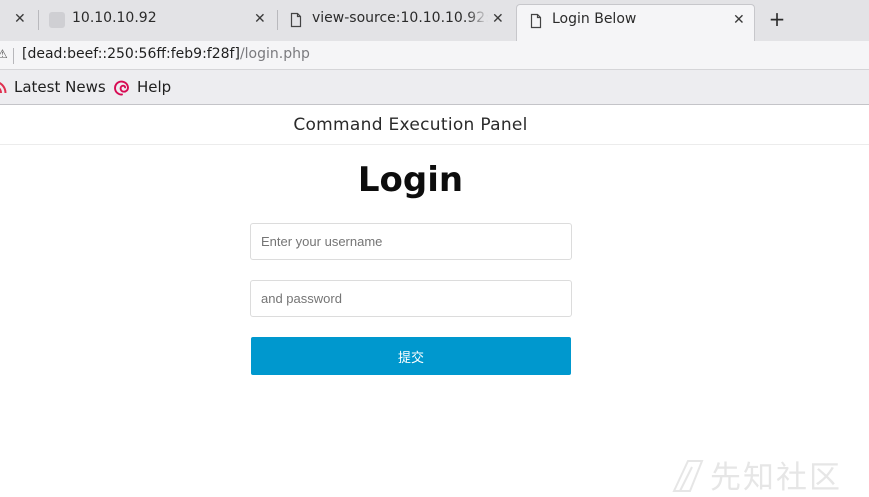 The height and width of the screenshot is (497, 869). Describe the element at coordinates (410, 125) in the screenshot. I see `brand-title: Command Execution Panel` at that location.